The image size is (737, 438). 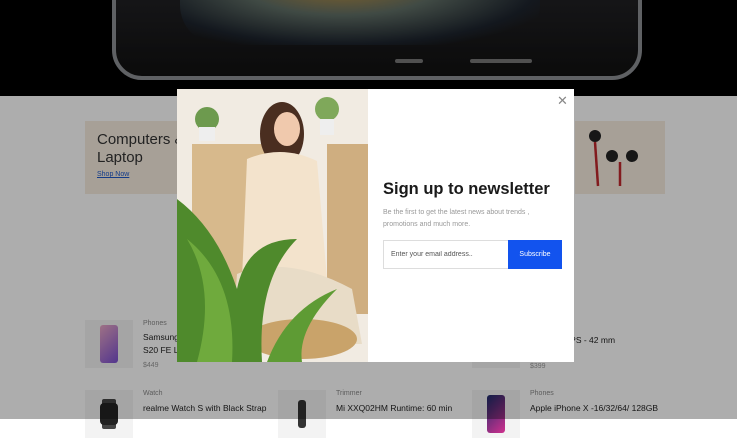 I want to click on email-input, so click(x=445, y=254).